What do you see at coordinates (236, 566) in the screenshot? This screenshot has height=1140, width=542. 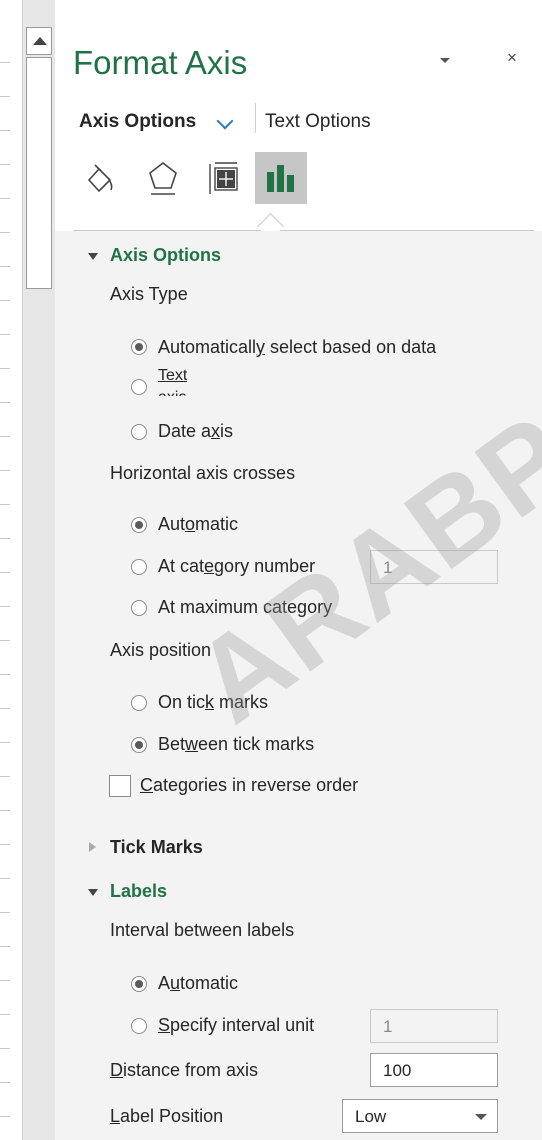 I see `at-category-number-label: At category number` at bounding box center [236, 566].